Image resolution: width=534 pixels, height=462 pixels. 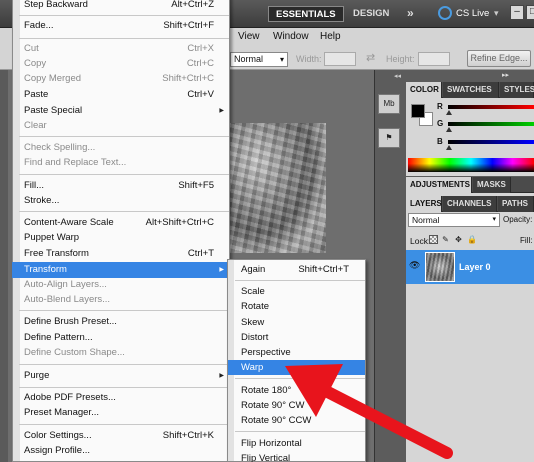 What do you see at coordinates (491, 142) in the screenshot?
I see `blue-slider` at bounding box center [491, 142].